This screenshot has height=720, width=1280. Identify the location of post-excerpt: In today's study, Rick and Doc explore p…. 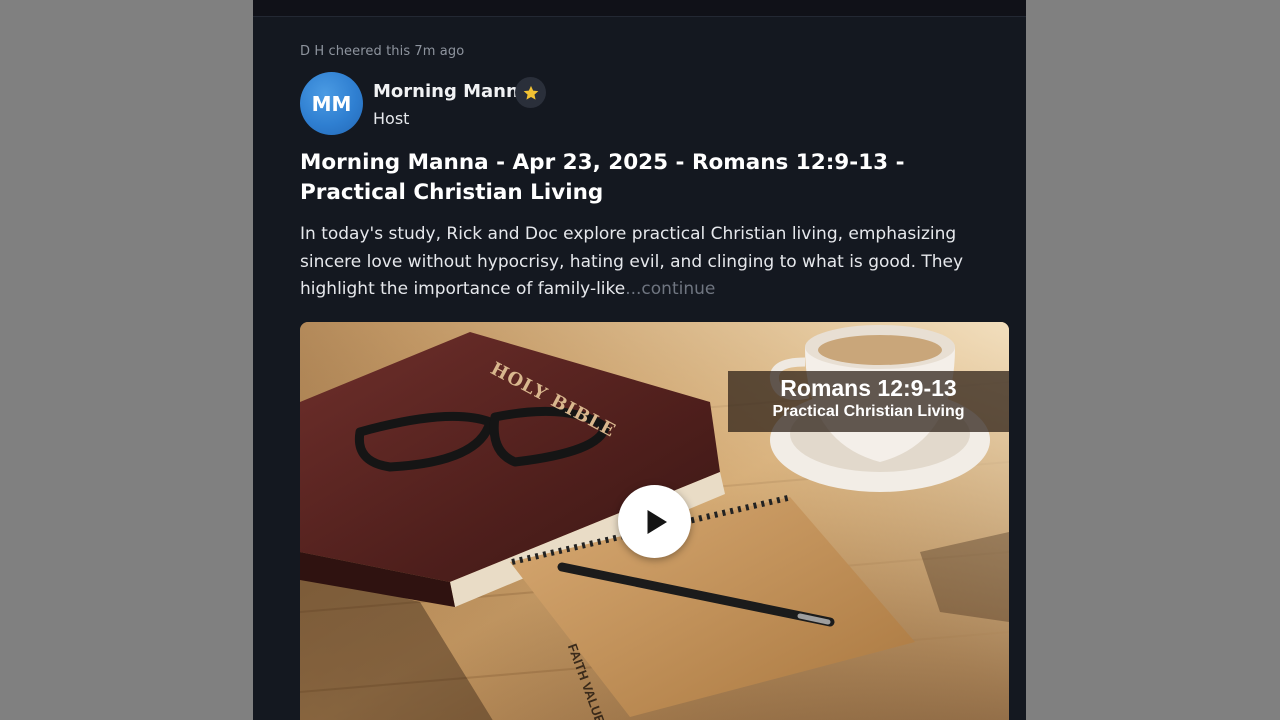
(658, 262).